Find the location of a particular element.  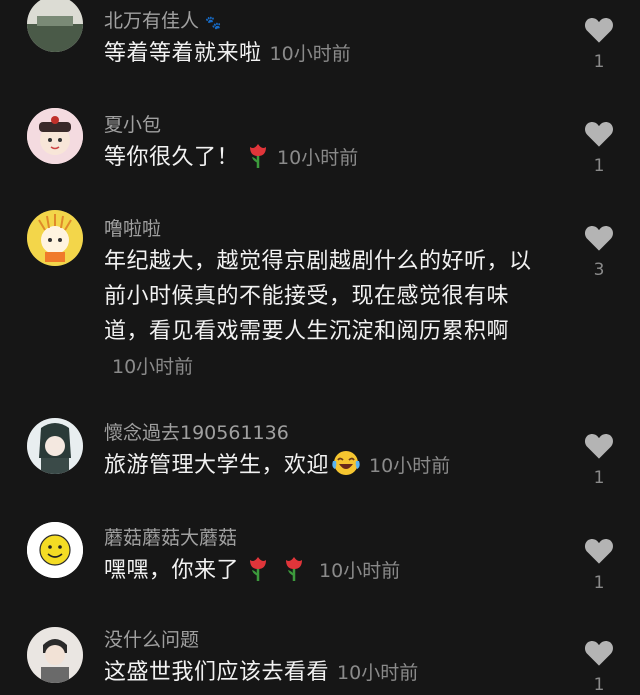

comment-text: 旅游管理大学生，欢迎 10小时前 is located at coordinates (324, 468).